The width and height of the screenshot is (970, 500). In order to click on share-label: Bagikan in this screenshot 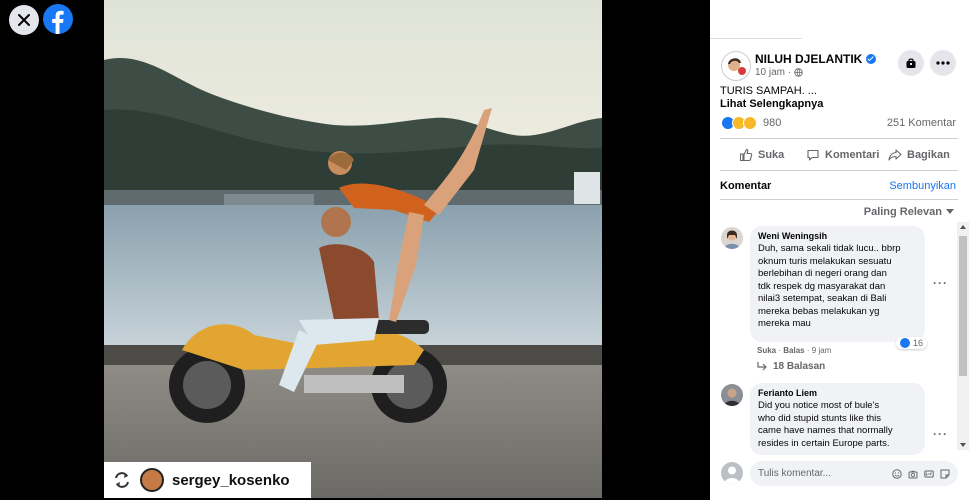, I will do `click(928, 155)`.